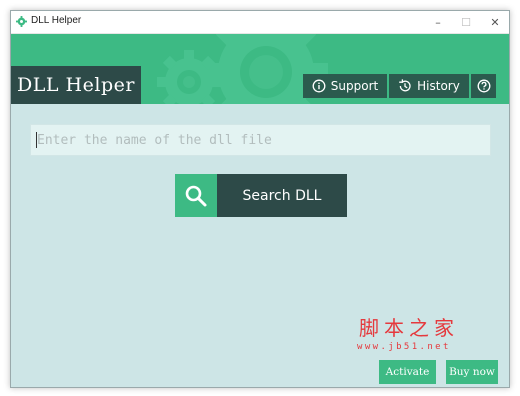 This screenshot has height=396, width=520. Describe the element at coordinates (21, 21) in the screenshot. I see `app-gear-icon` at that location.